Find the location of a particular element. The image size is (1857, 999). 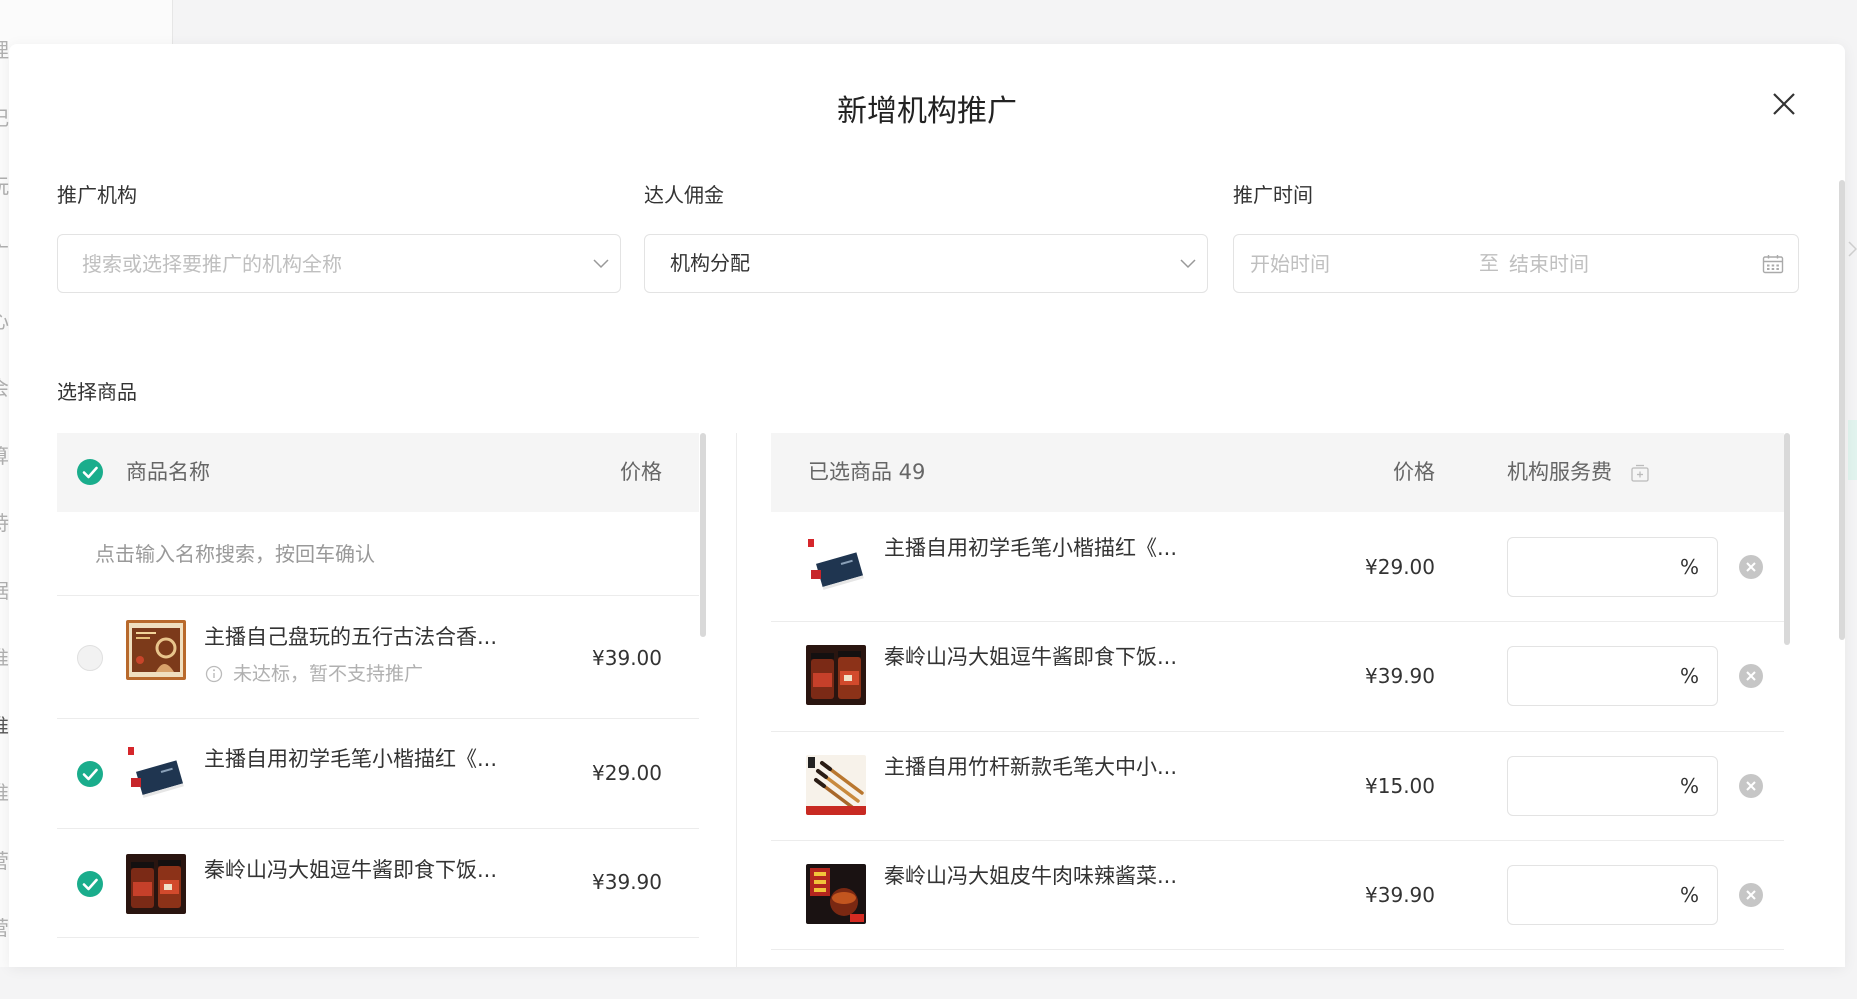

start-time-input is located at coordinates (1350, 263).